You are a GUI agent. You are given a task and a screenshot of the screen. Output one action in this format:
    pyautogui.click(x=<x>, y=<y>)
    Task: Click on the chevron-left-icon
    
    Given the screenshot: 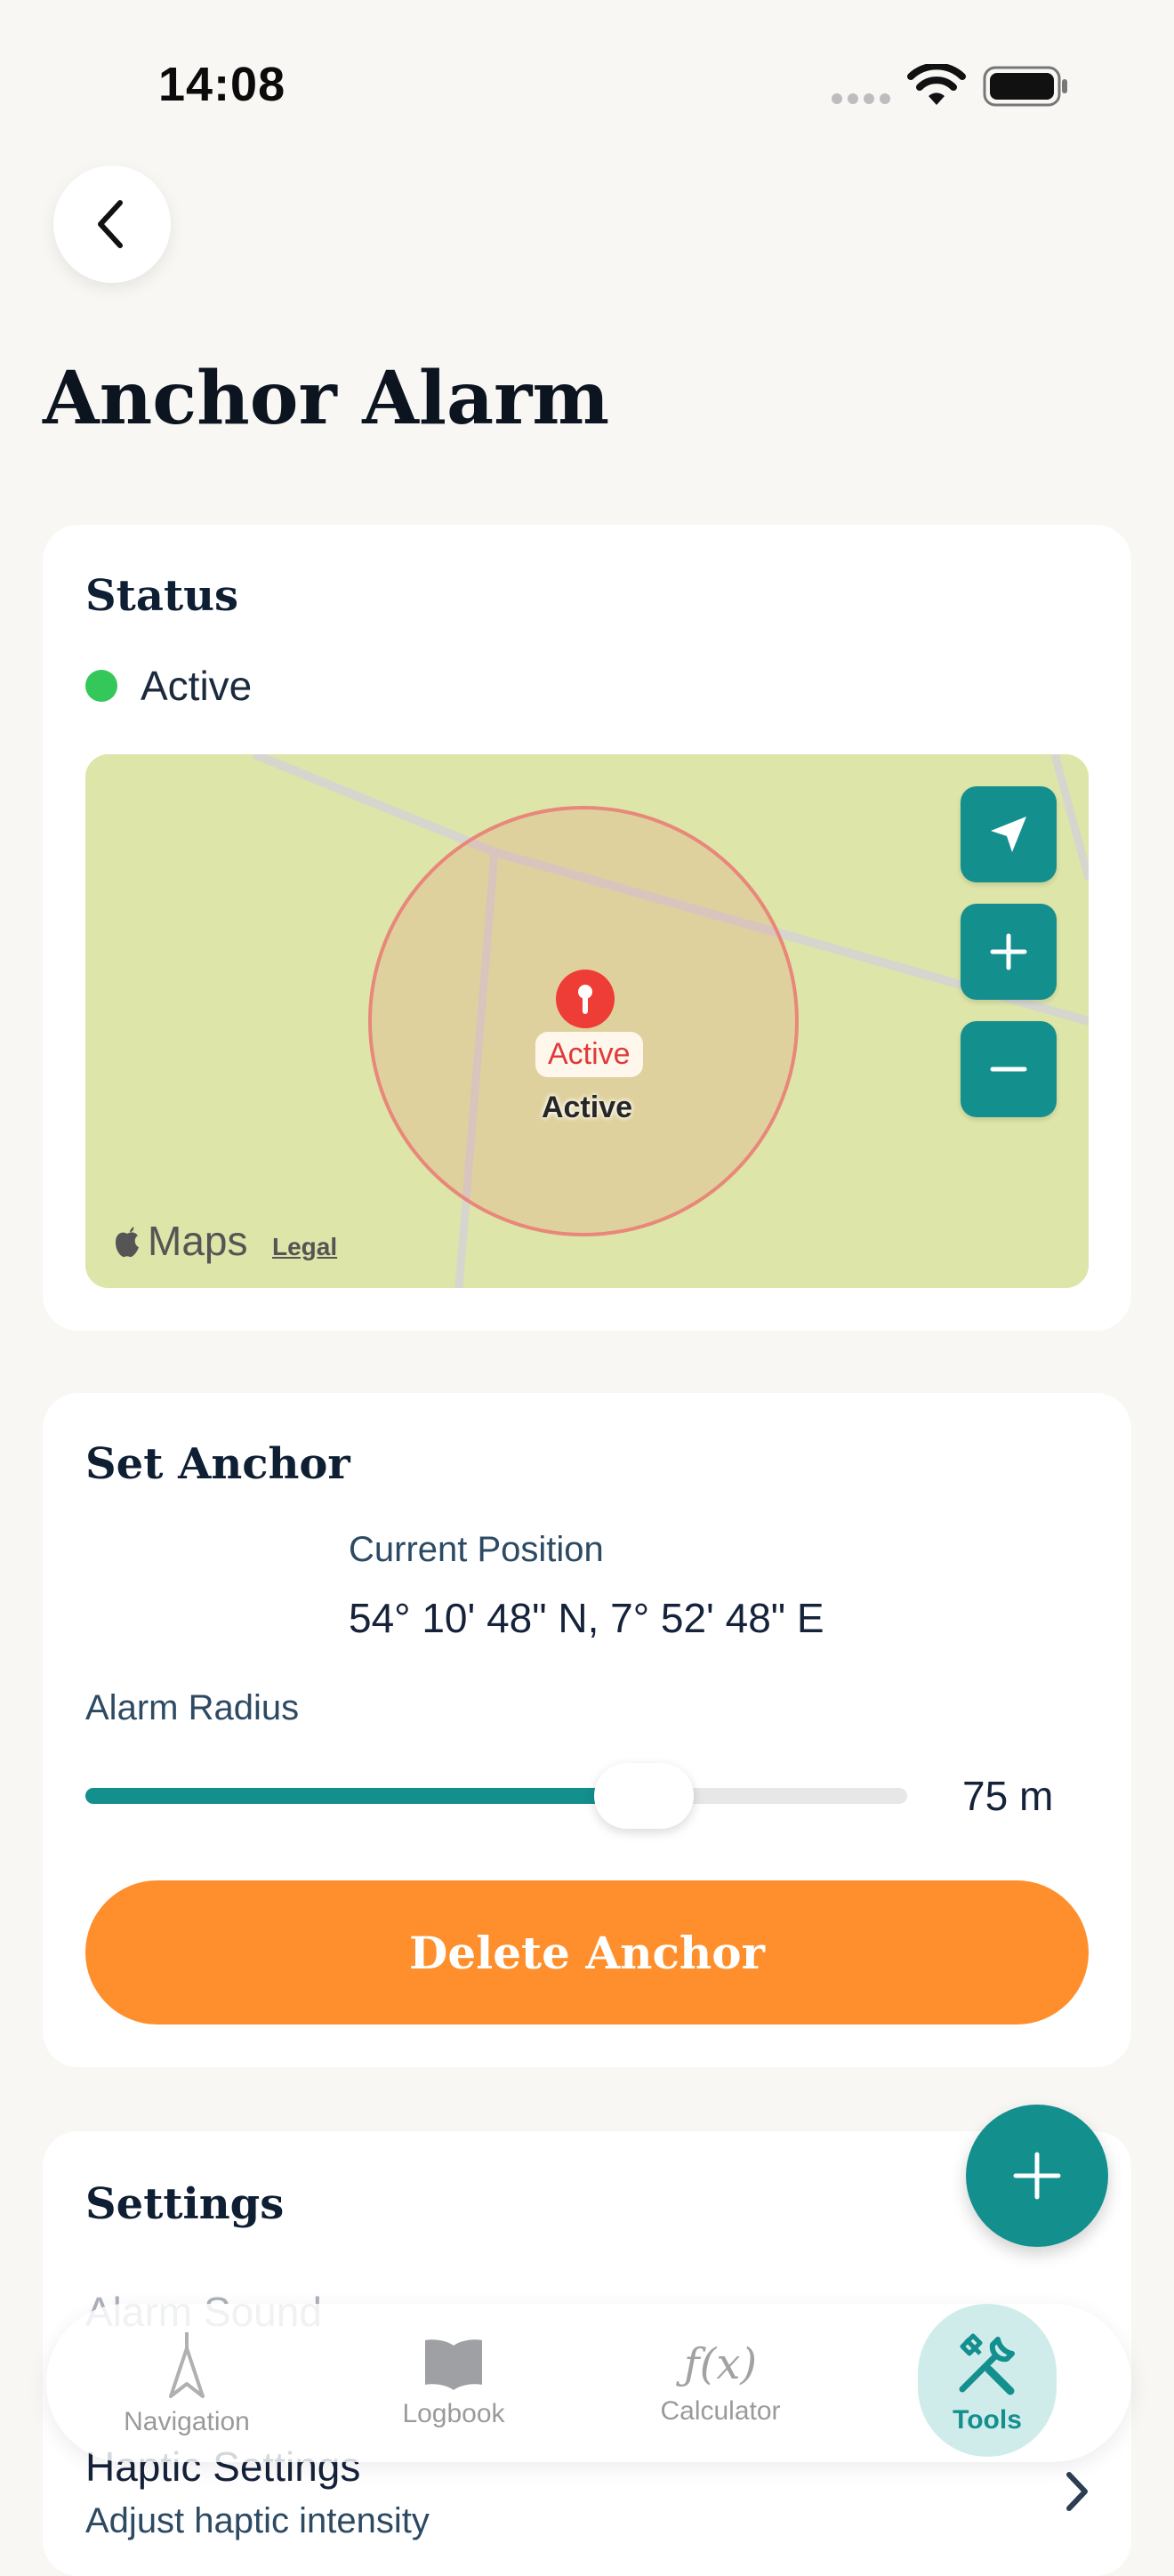 What is the action you would take?
    pyautogui.click(x=110, y=224)
    